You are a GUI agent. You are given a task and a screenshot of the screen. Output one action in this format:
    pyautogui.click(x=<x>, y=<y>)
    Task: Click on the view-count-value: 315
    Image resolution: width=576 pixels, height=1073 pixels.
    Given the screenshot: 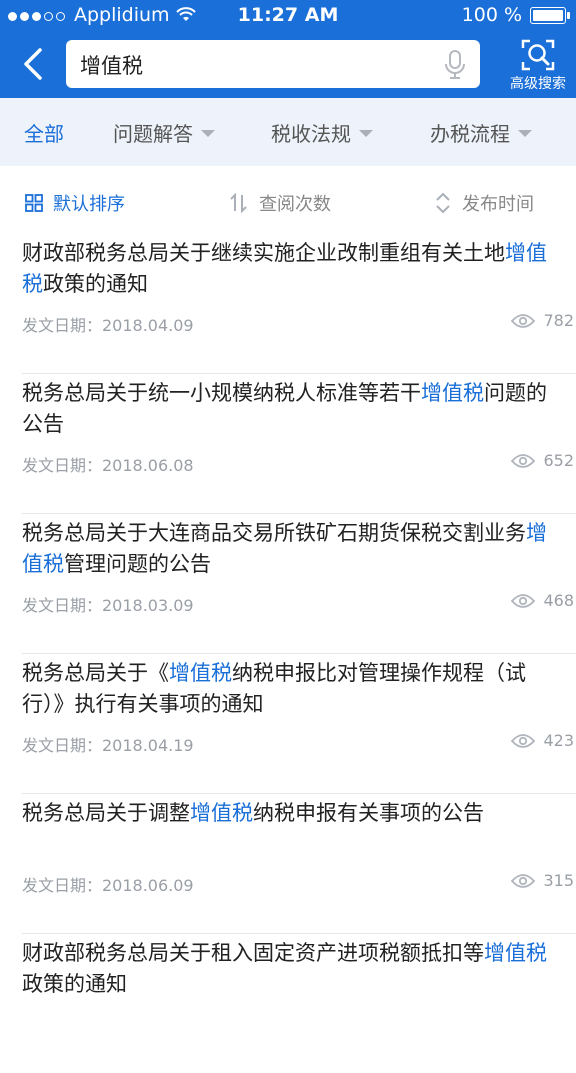 What is the action you would take?
    pyautogui.click(x=558, y=880)
    